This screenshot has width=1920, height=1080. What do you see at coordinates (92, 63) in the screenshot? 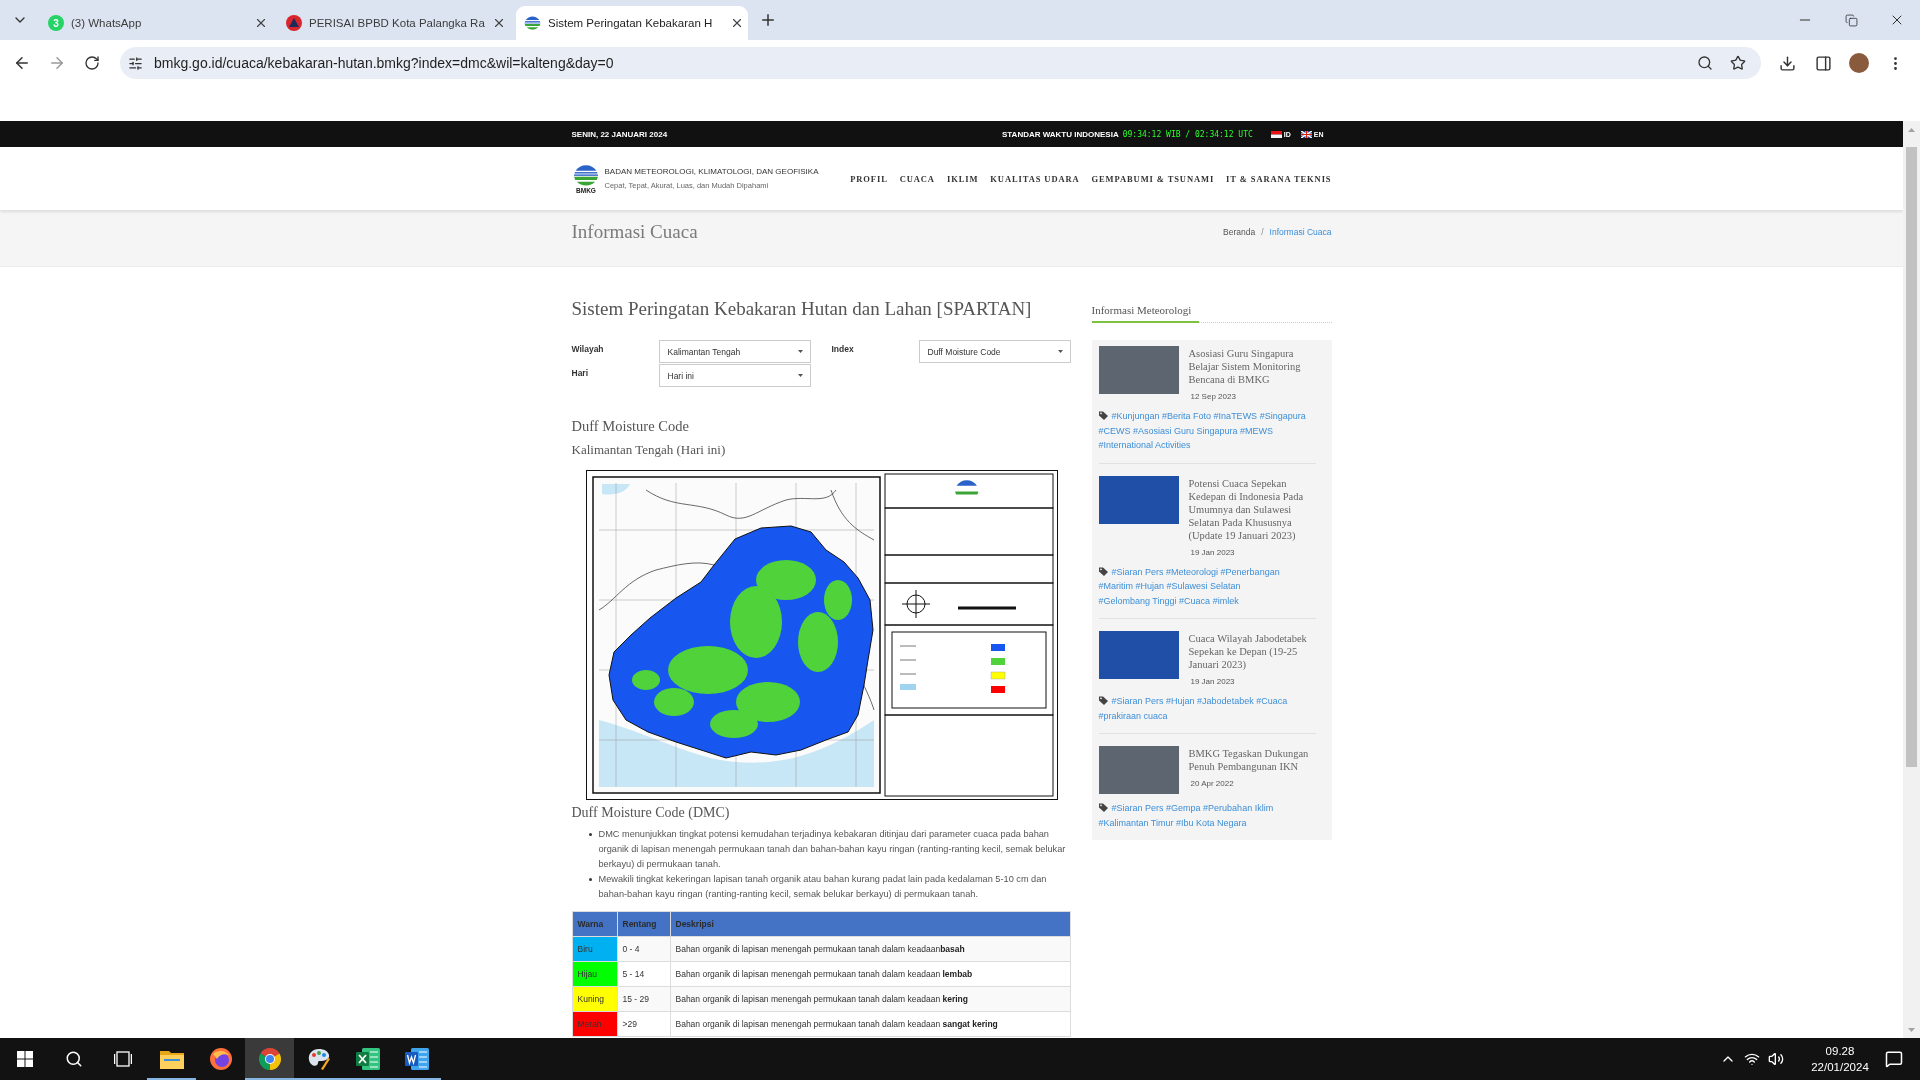
I see `reload-icon` at bounding box center [92, 63].